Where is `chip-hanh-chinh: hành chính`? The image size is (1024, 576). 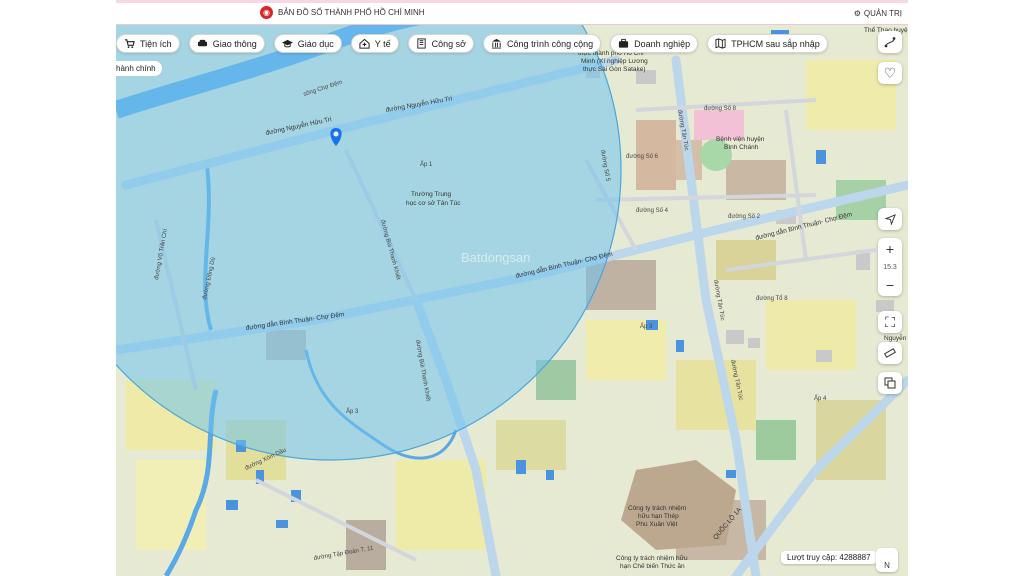 chip-hanh-chinh: hành chính is located at coordinates (139, 68).